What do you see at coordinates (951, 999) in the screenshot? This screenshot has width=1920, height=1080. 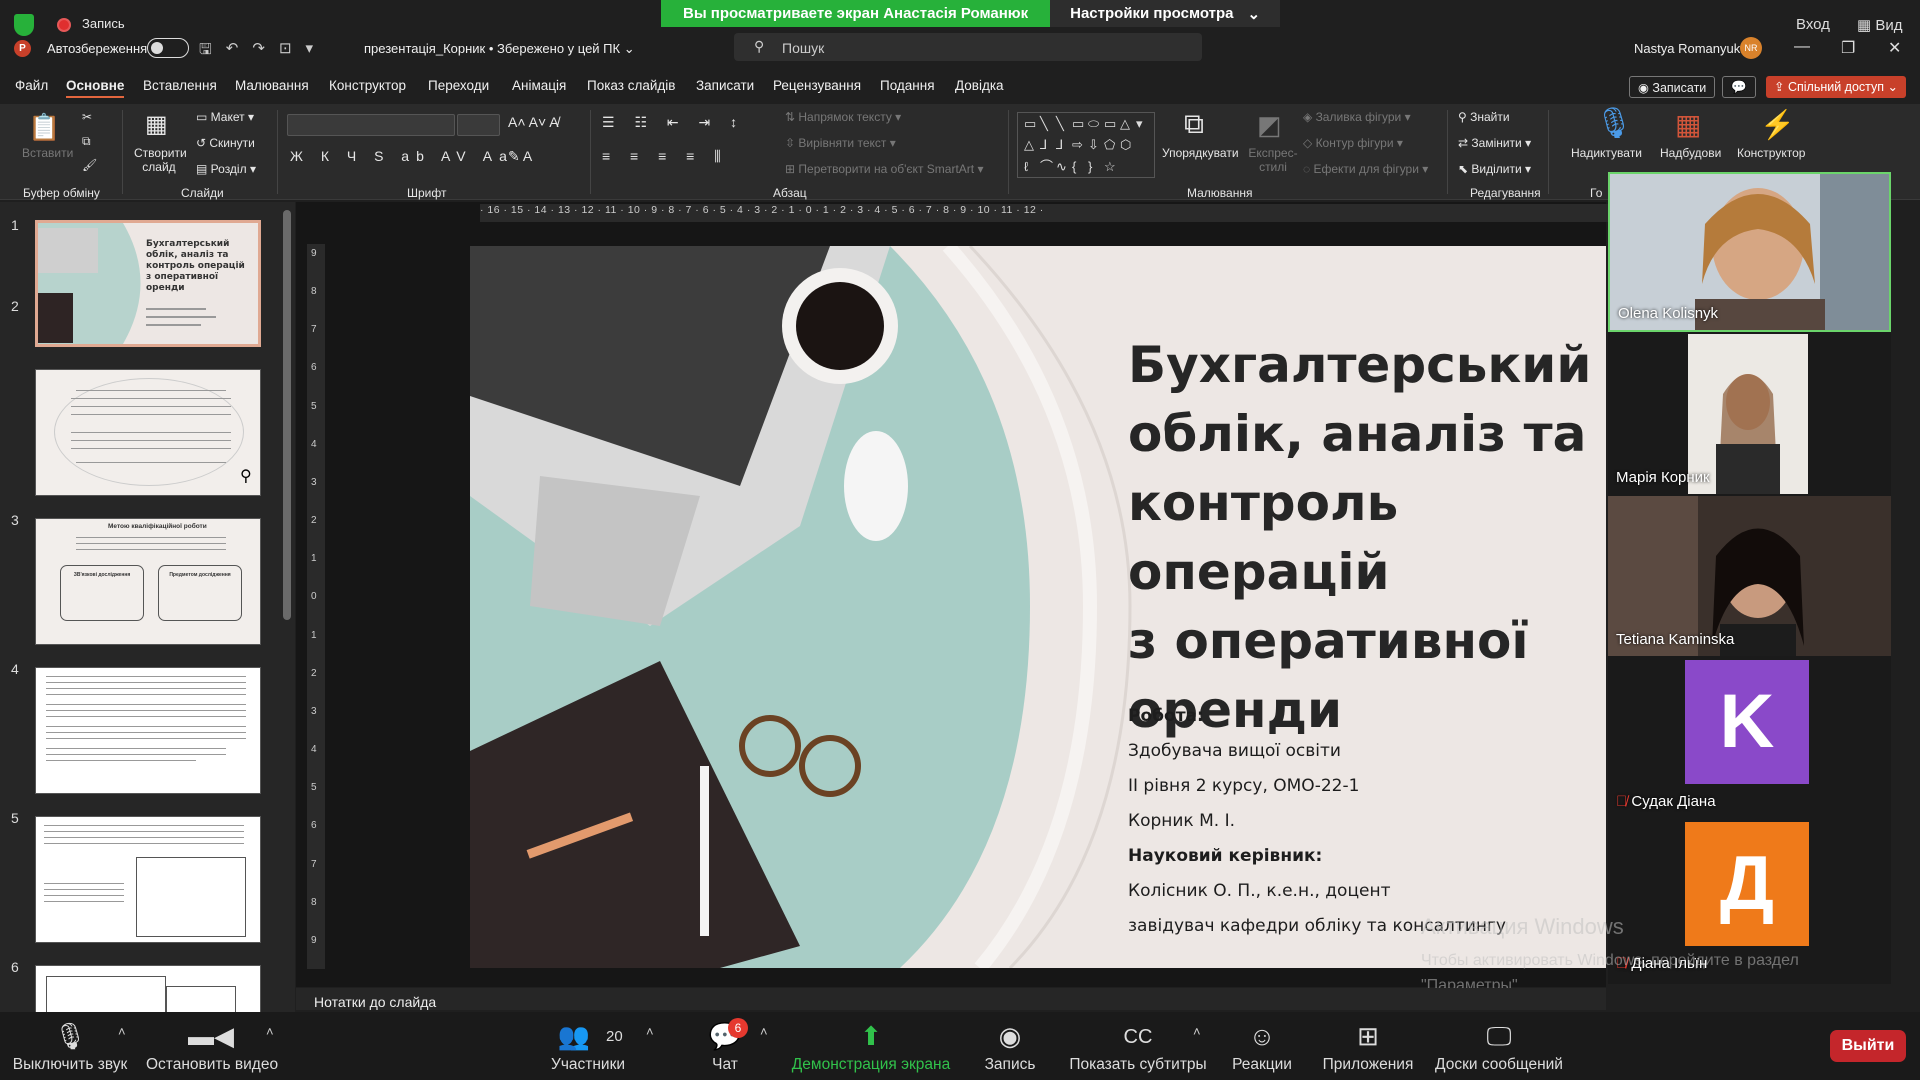 I see `notes-bar: Нотатки до слайда` at bounding box center [951, 999].